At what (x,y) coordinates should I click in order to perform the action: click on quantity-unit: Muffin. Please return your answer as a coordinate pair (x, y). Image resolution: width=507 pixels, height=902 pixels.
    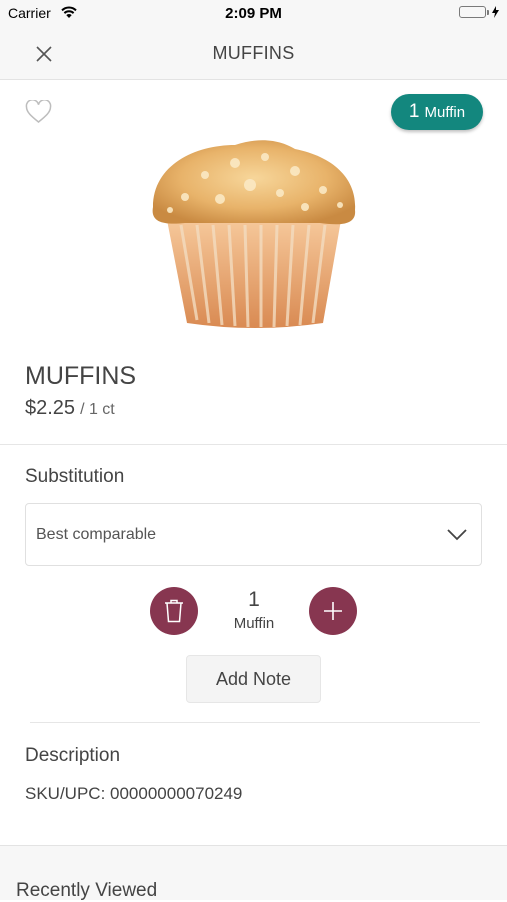
    Looking at the image, I should click on (254, 623).